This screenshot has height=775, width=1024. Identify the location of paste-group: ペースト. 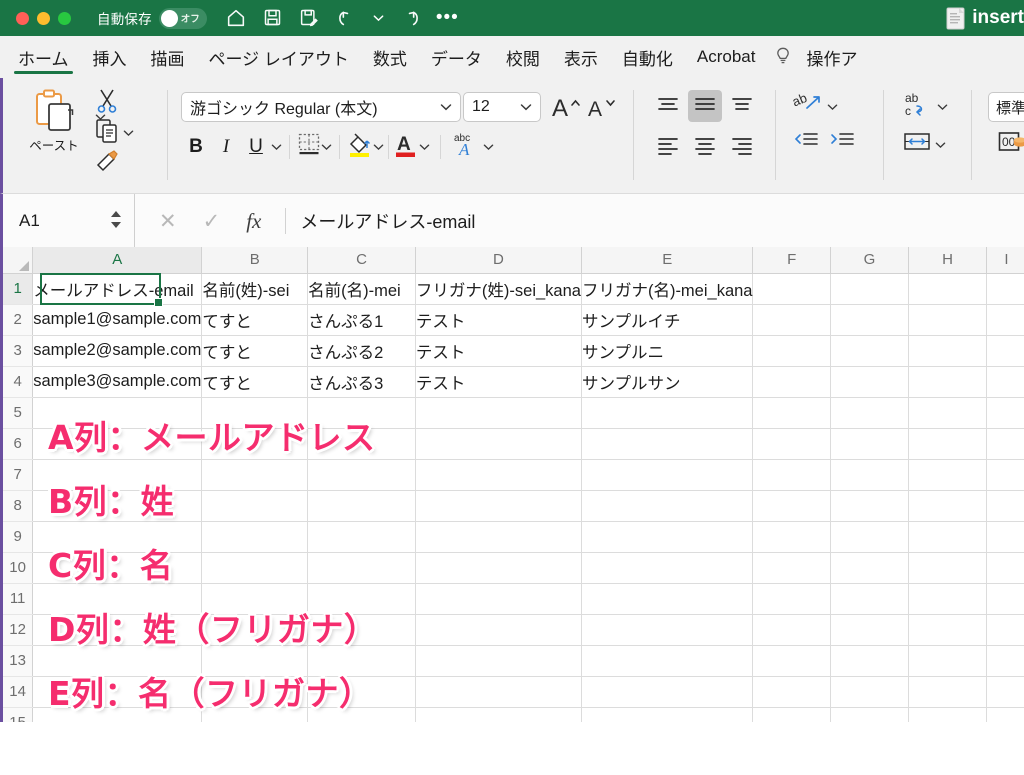
(54, 119).